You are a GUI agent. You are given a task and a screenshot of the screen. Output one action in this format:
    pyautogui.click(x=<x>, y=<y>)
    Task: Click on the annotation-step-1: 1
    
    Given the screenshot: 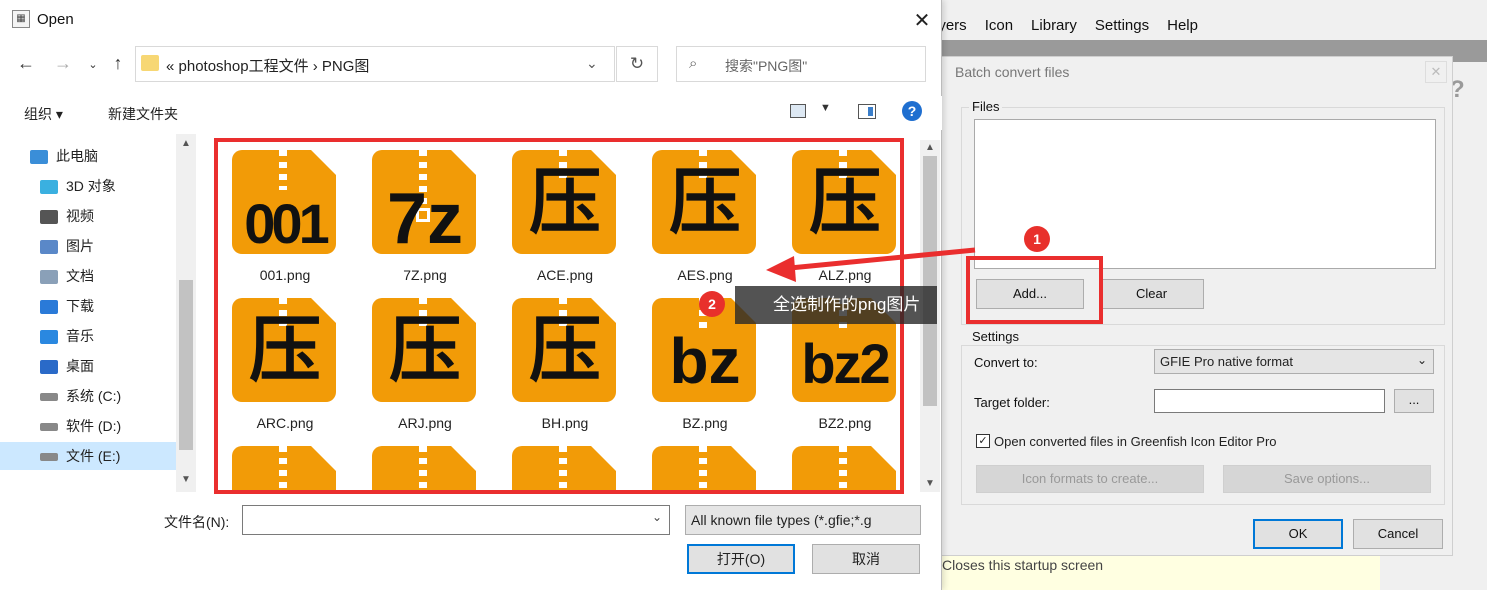 What is the action you would take?
    pyautogui.click(x=1037, y=239)
    